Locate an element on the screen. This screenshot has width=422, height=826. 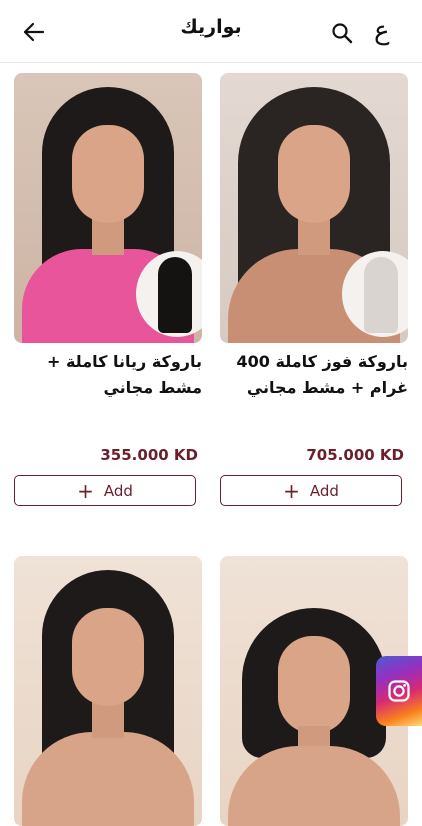
top-bar: ع بواريك is located at coordinates (211, 31).